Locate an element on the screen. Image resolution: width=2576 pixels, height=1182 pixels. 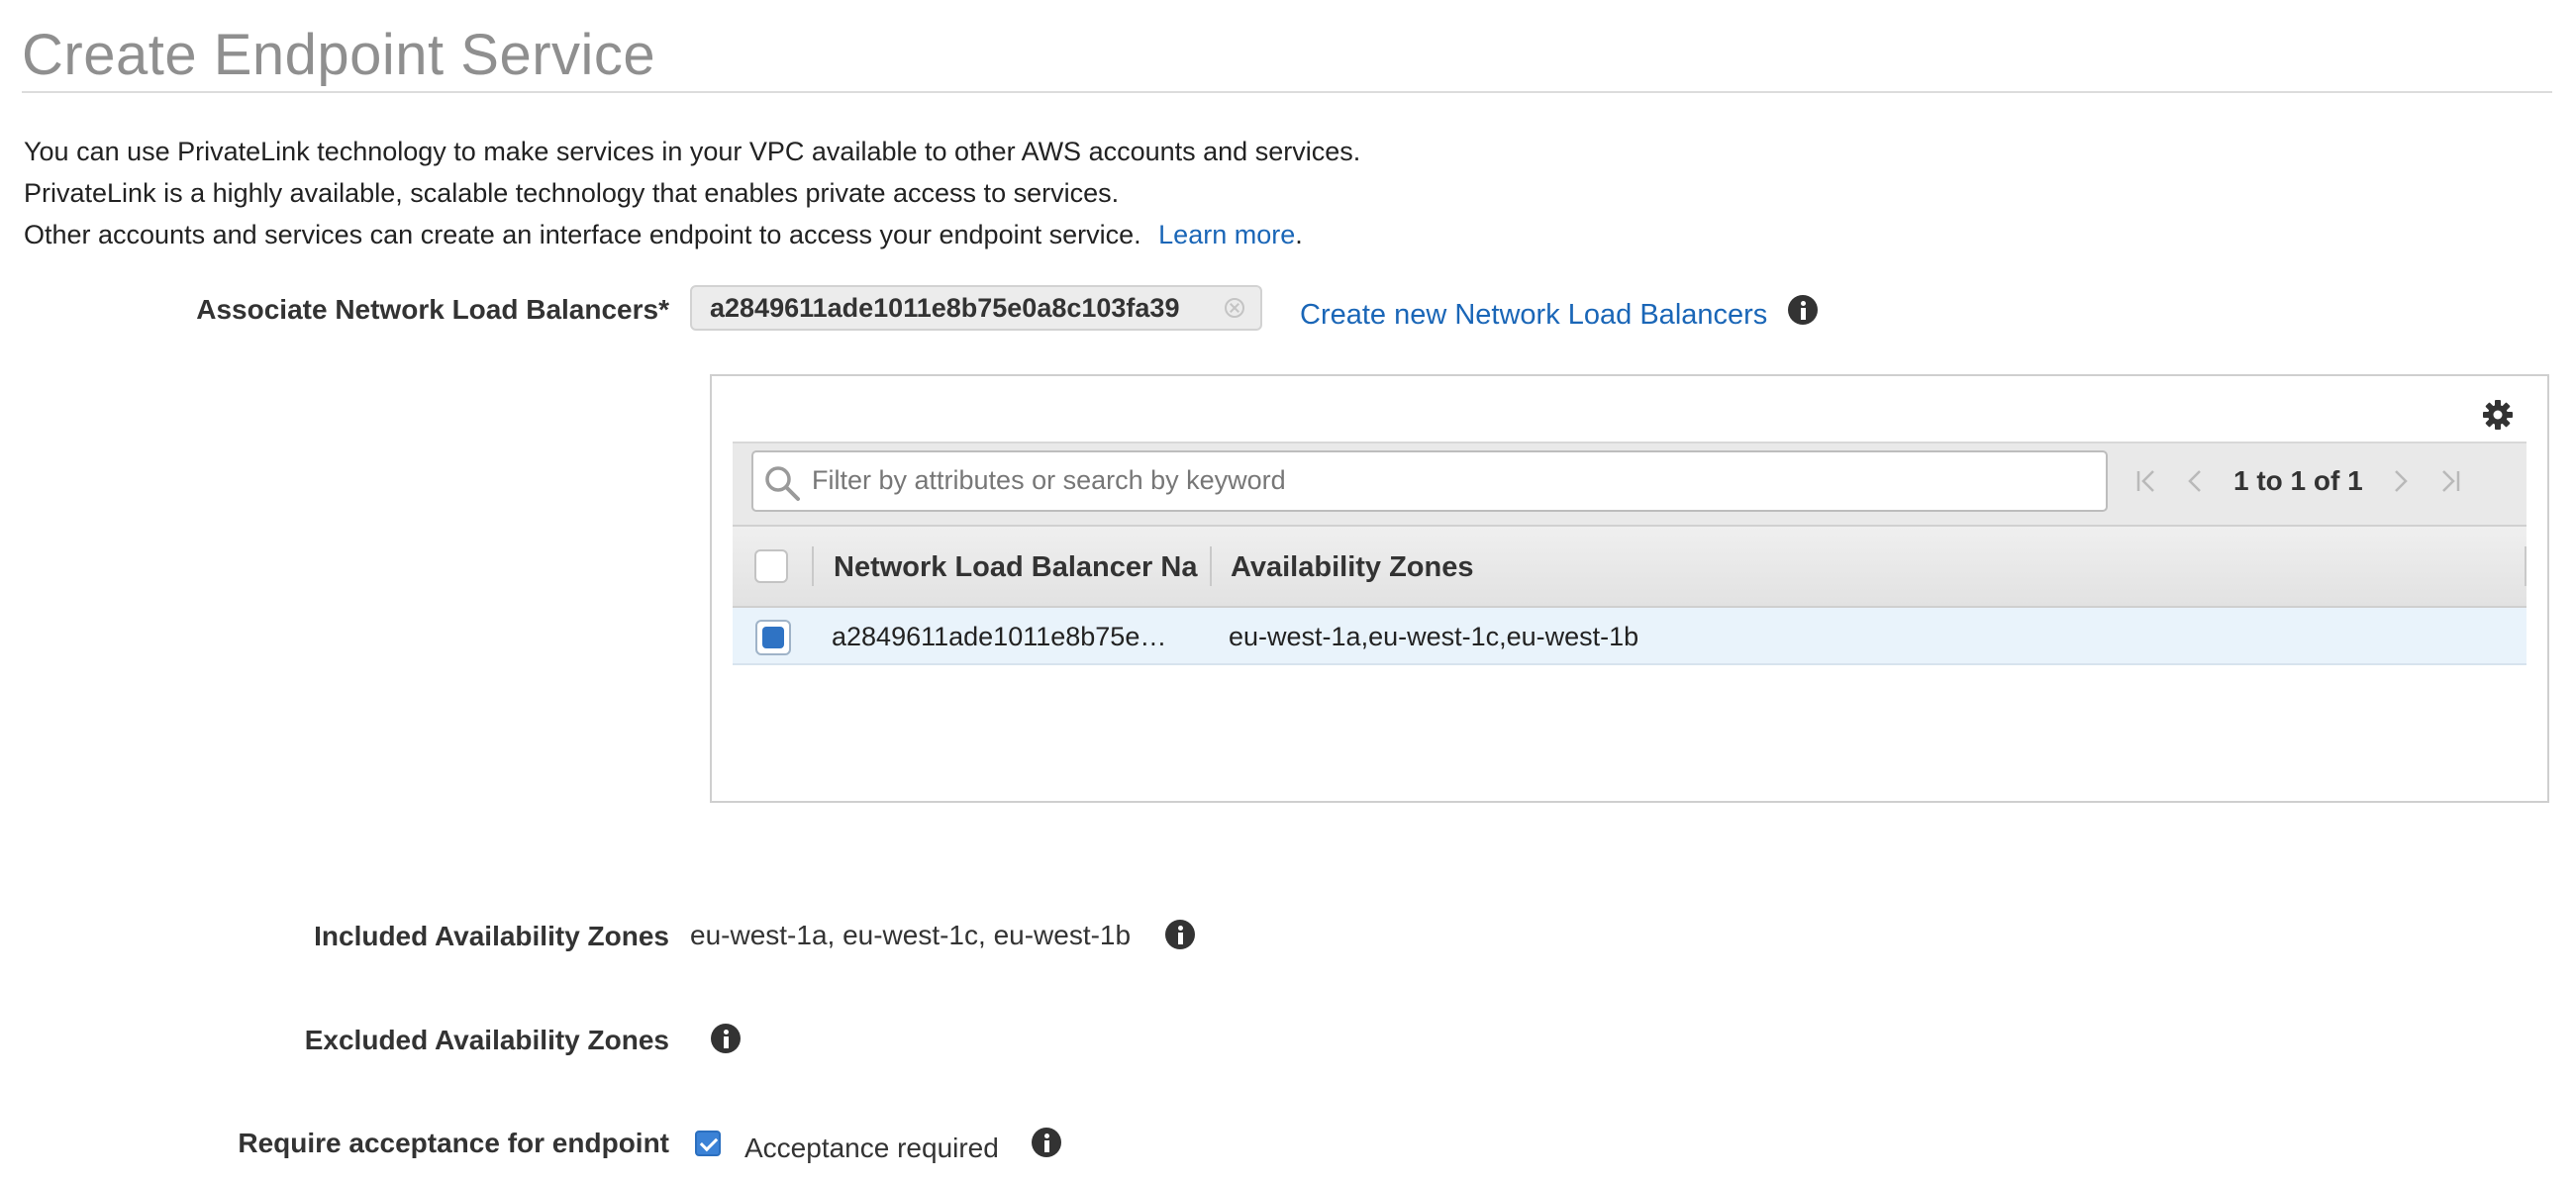
excluded-zones-label: Excluded Availability Zones is located at coordinates (487, 1040).